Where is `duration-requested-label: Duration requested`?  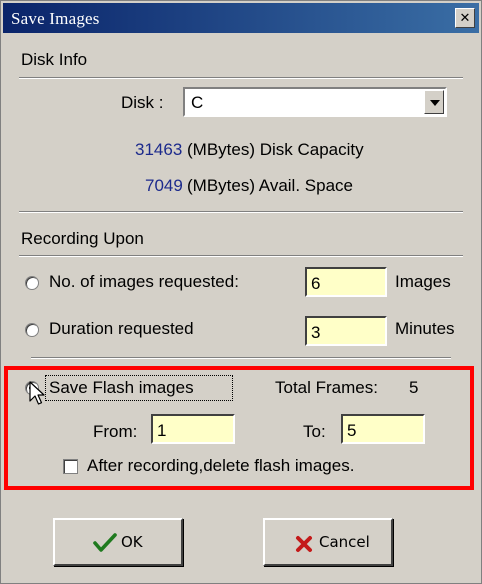 duration-requested-label: Duration requested is located at coordinates (121, 328).